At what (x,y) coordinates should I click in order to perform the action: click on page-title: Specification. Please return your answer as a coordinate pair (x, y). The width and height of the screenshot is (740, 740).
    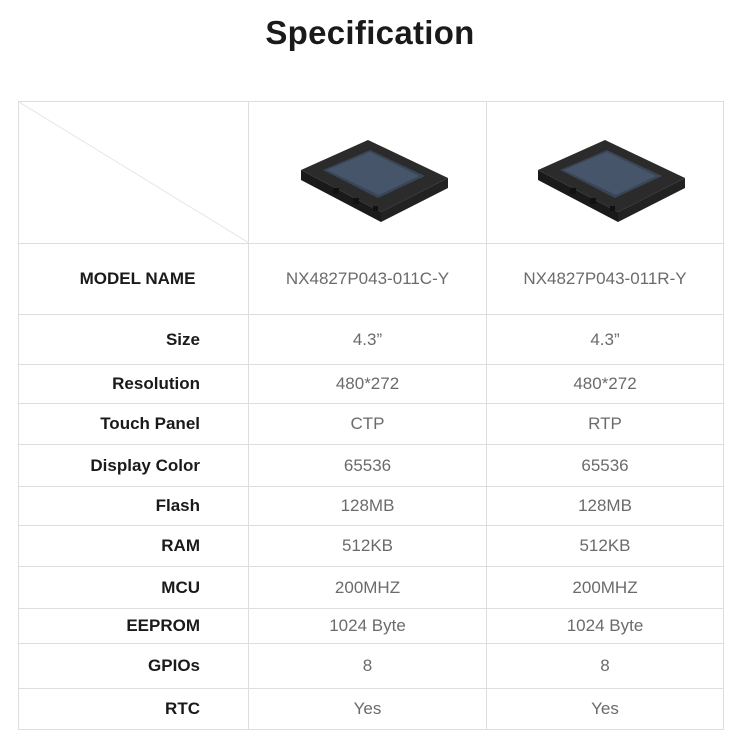
    Looking at the image, I should click on (370, 32).